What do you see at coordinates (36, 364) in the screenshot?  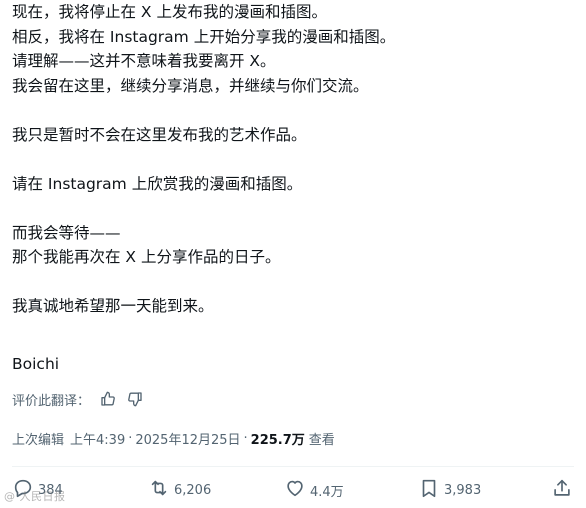 I see `post-signature: Boichi` at bounding box center [36, 364].